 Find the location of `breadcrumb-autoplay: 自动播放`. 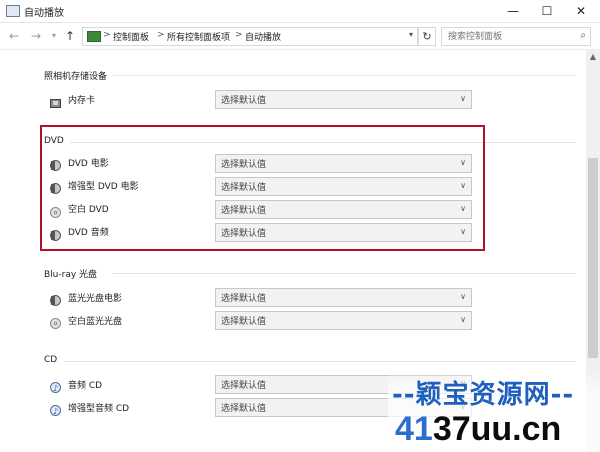

breadcrumb-autoplay: 自动播放 is located at coordinates (263, 36).